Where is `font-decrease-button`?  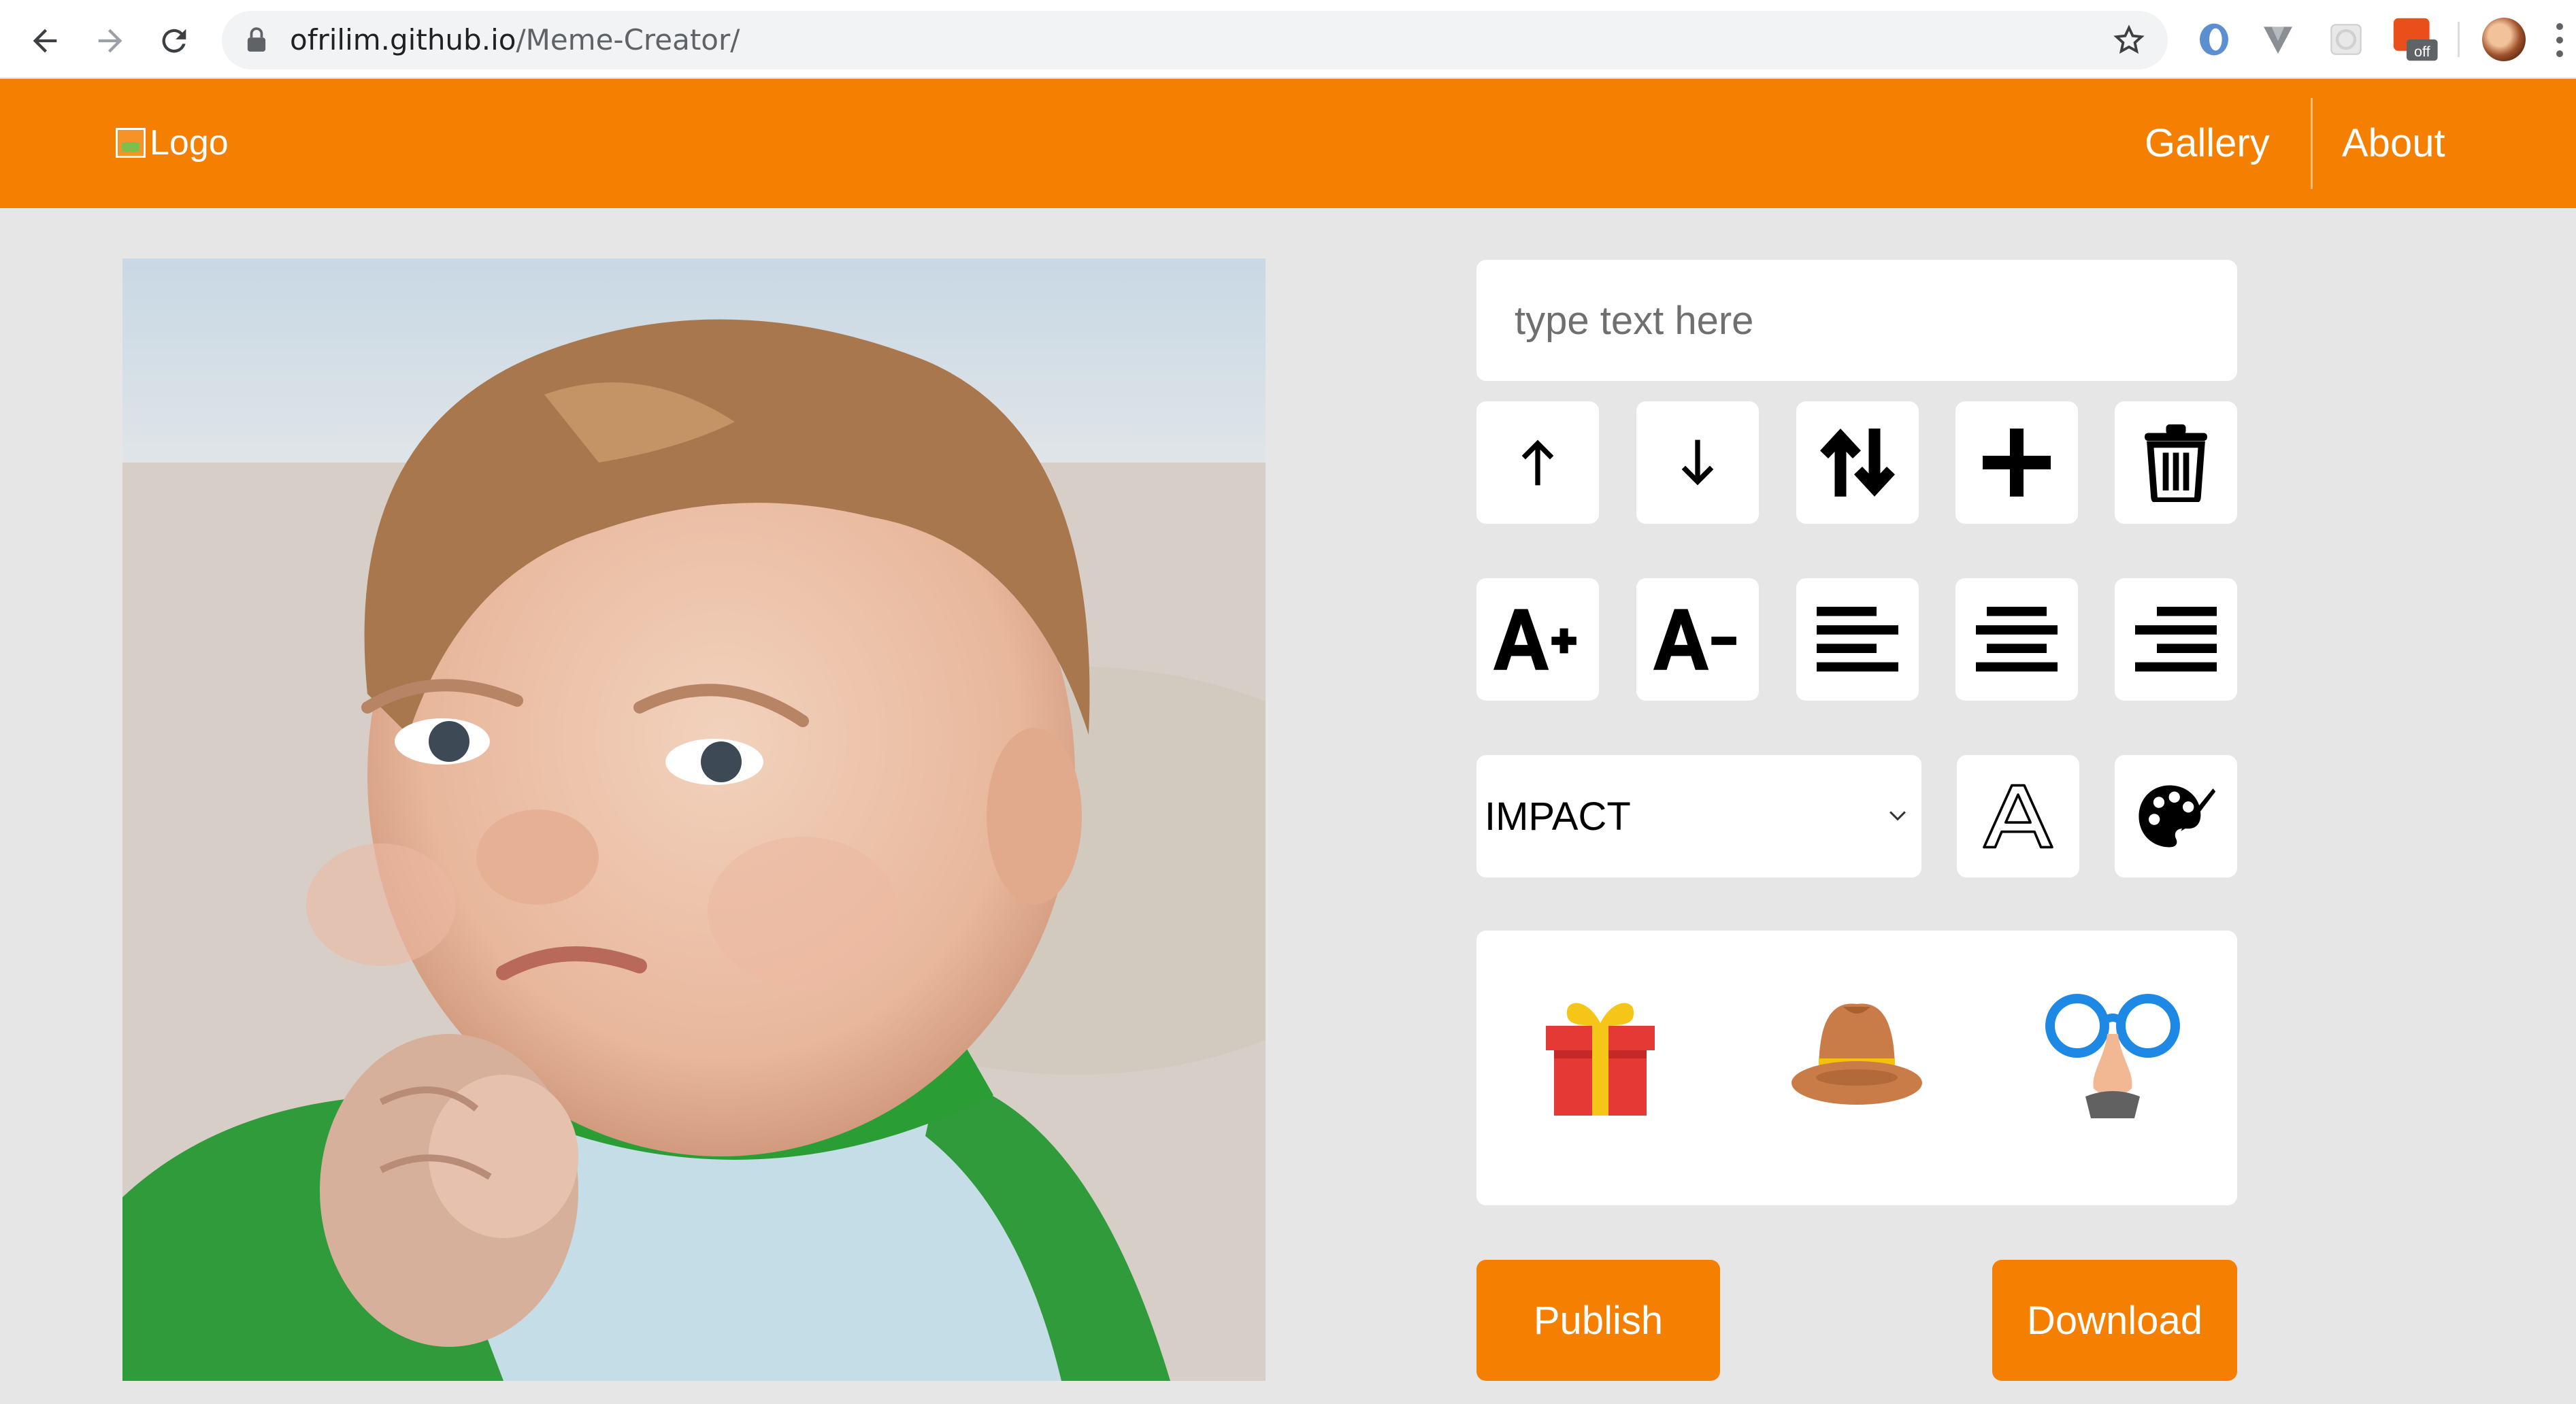 font-decrease-button is located at coordinates (1698, 639).